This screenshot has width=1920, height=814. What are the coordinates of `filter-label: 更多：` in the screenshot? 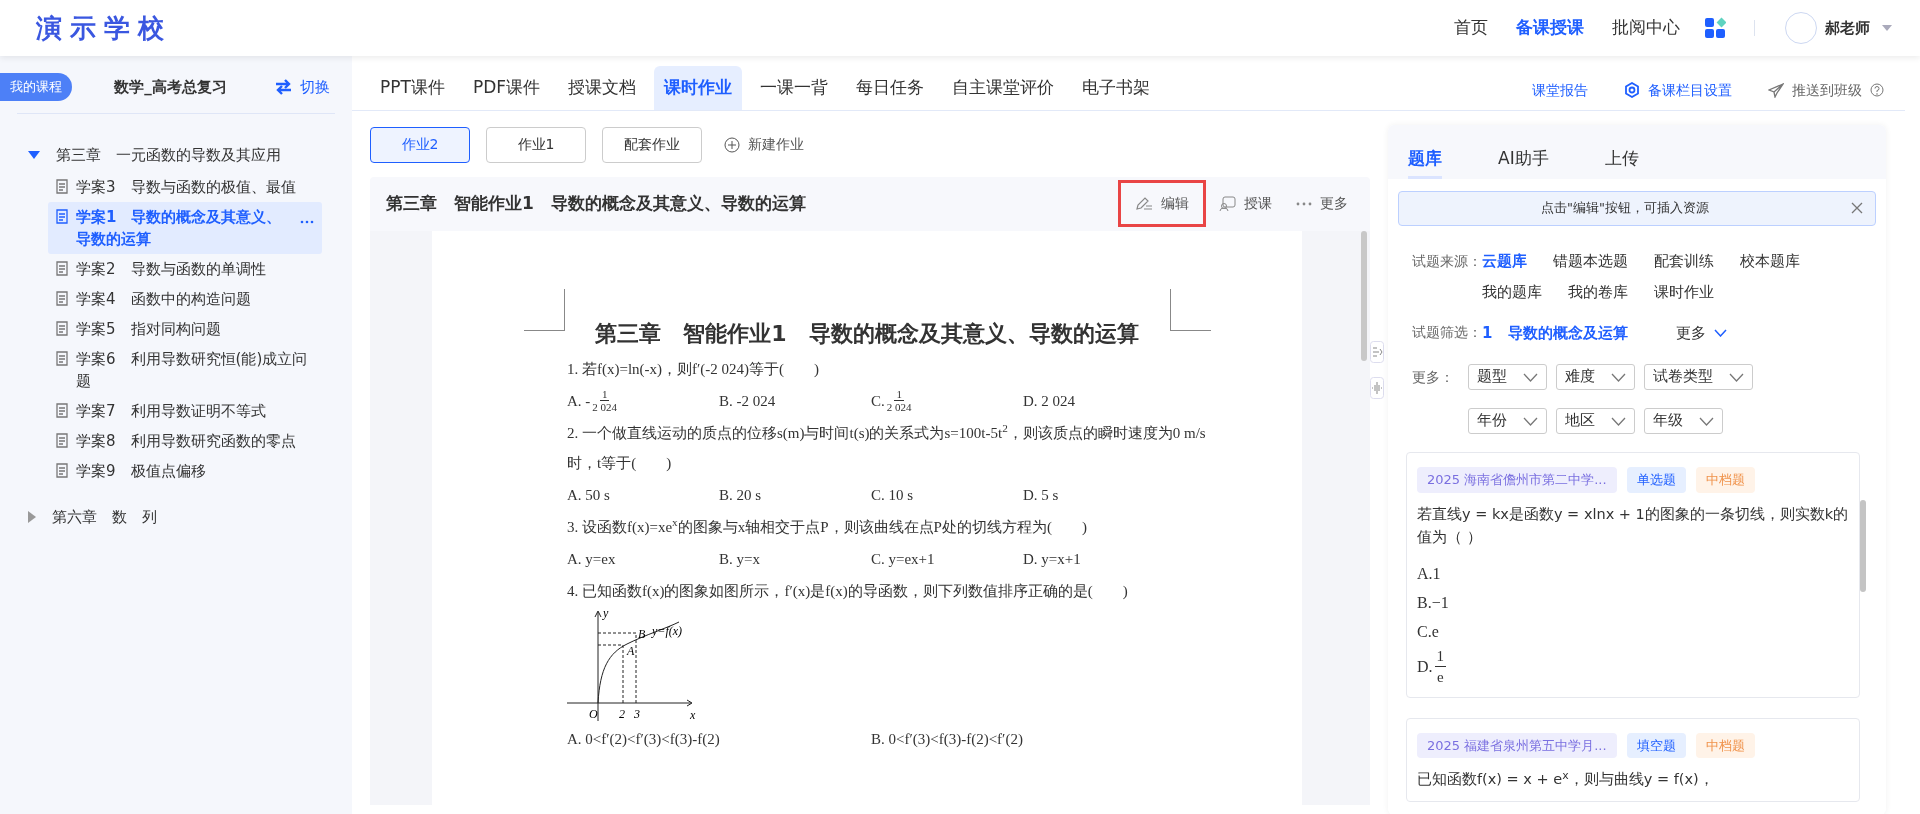 It's located at (1433, 377).